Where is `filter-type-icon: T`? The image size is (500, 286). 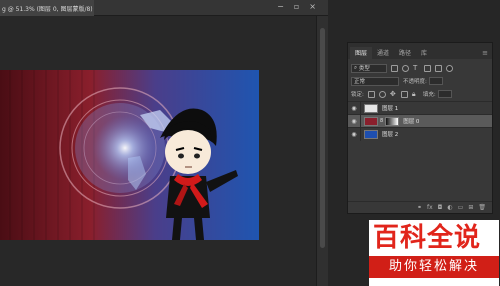
filter-type-icon: T is located at coordinates (416, 68).